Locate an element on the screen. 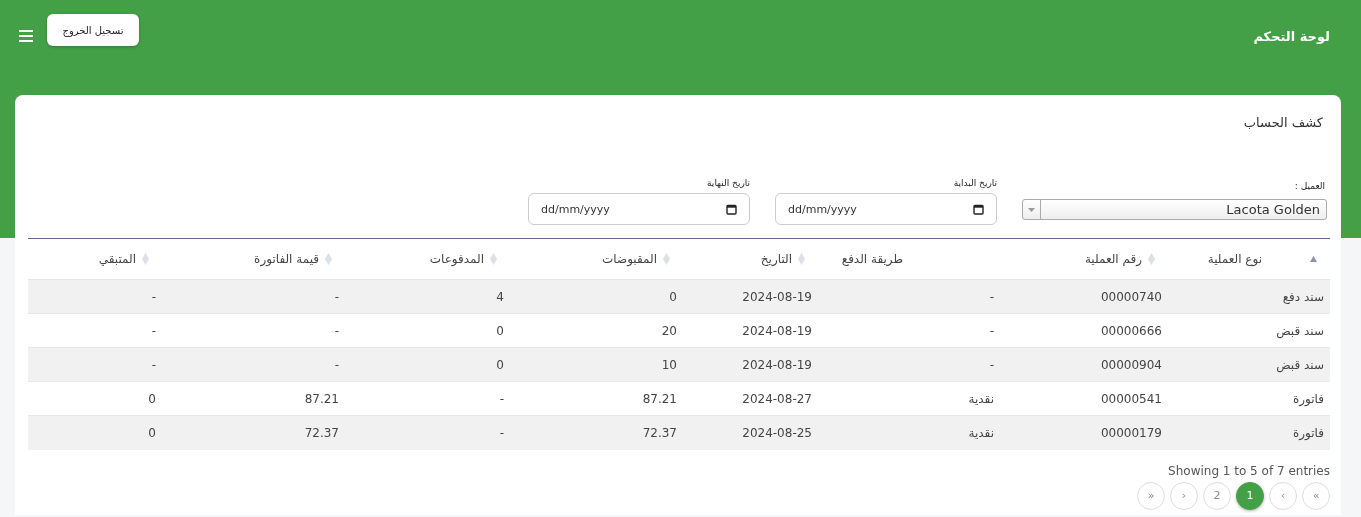 This screenshot has height=517, width=1361. table-cell: 00000179 is located at coordinates (1084, 432).